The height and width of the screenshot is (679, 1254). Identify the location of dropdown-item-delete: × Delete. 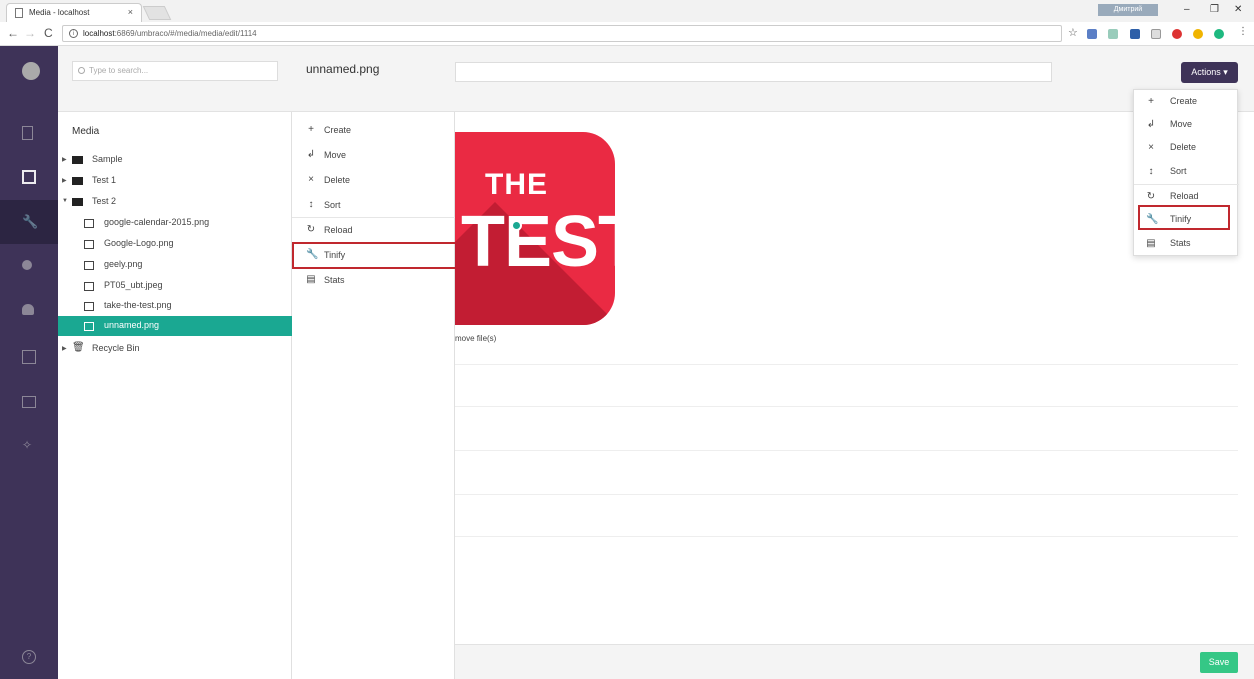
(1186, 147).